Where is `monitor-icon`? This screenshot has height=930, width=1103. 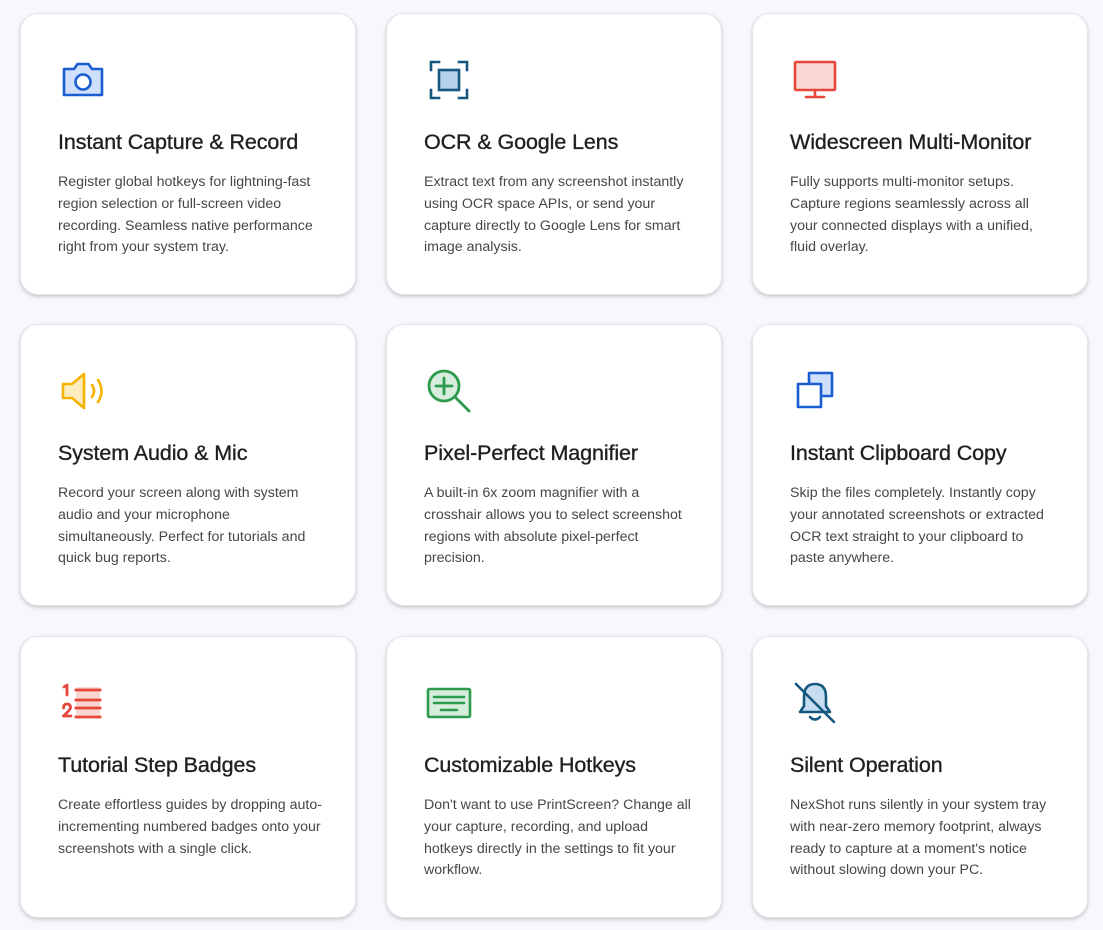 monitor-icon is located at coordinates (815, 80).